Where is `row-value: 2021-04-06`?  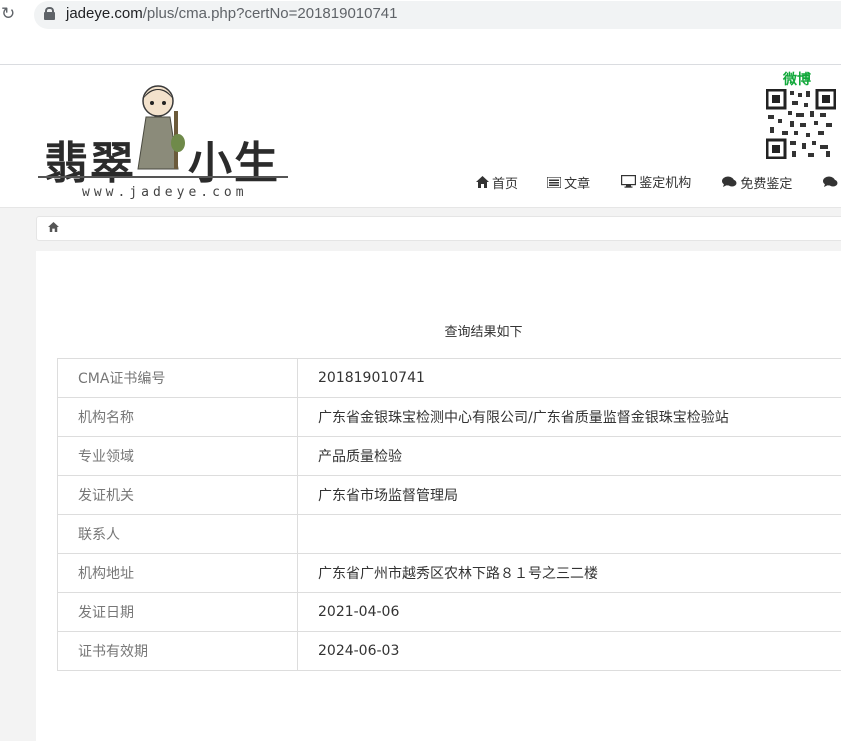 row-value: 2021-04-06 is located at coordinates (569, 612).